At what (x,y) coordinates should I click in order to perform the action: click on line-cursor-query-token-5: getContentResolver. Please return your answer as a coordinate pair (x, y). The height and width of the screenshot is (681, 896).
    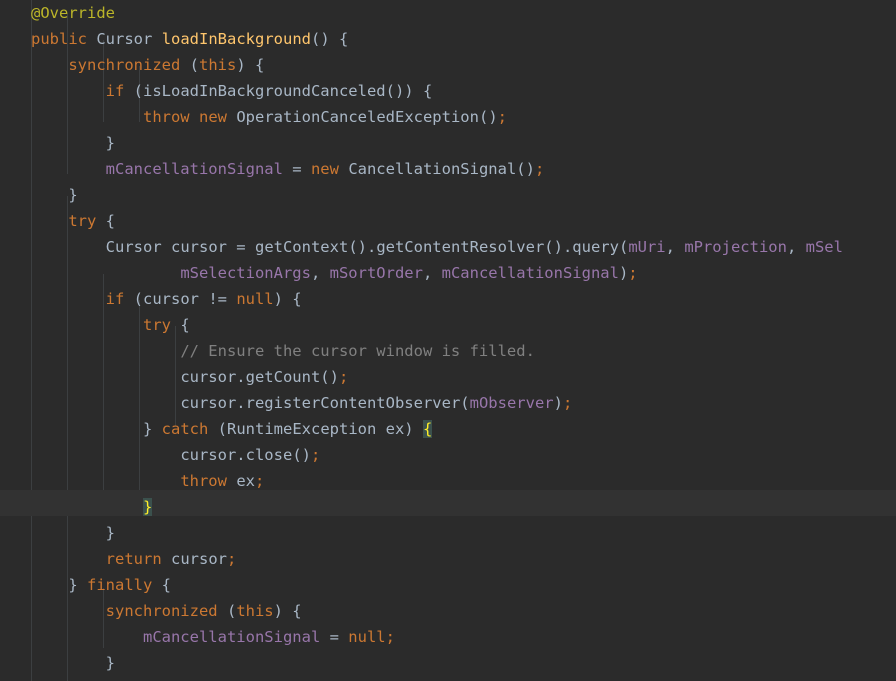
    Looking at the image, I should click on (460, 247).